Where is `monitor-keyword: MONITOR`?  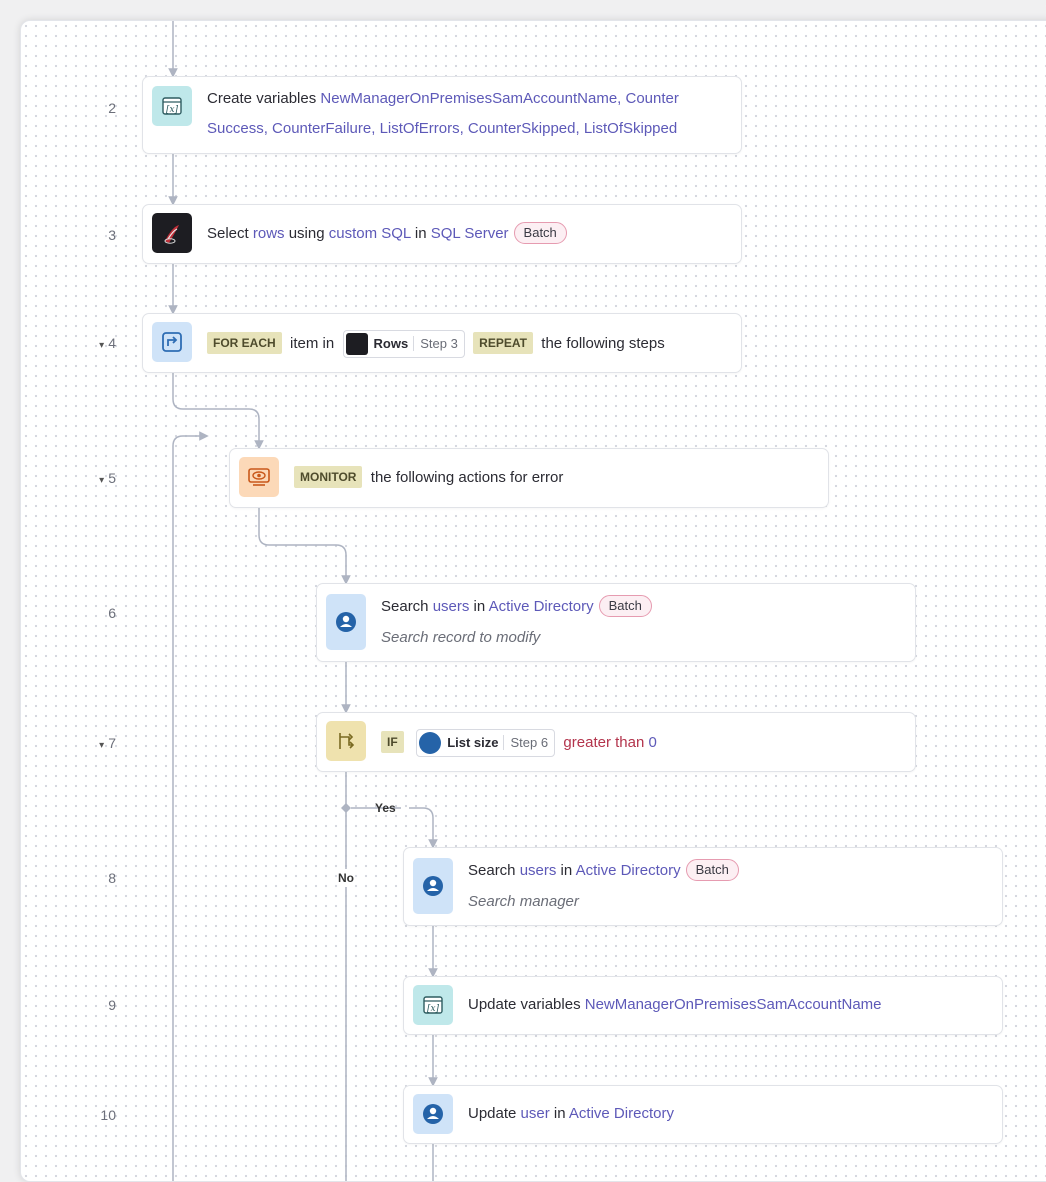 monitor-keyword: MONITOR is located at coordinates (328, 477).